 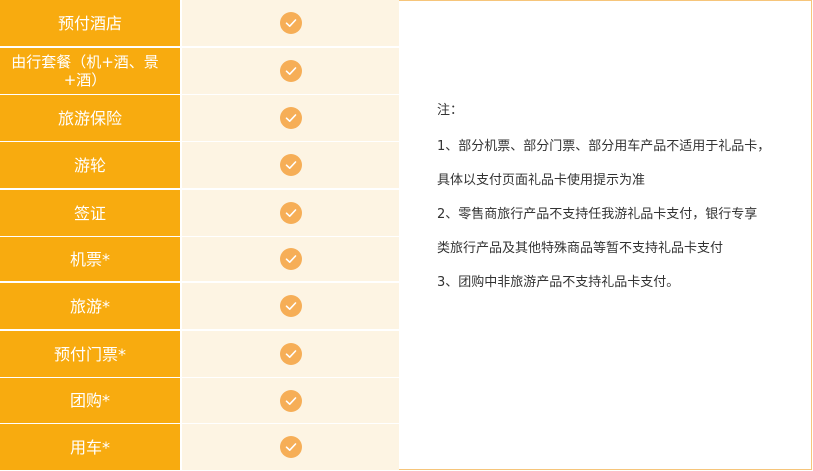 I want to click on note-line: 类旅行产品及其他特殊商品等暂不支持礼品卡支付, so click(x=580, y=248).